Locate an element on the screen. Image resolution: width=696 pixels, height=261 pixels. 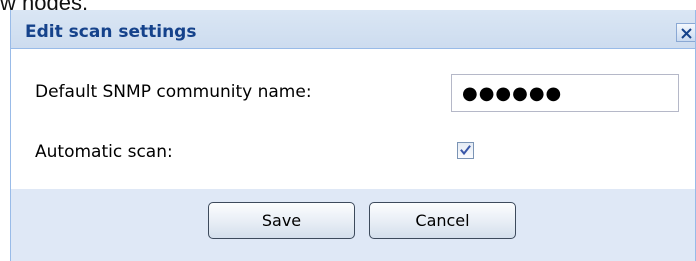
dialog-title: Edit scan settings is located at coordinates (111, 32).